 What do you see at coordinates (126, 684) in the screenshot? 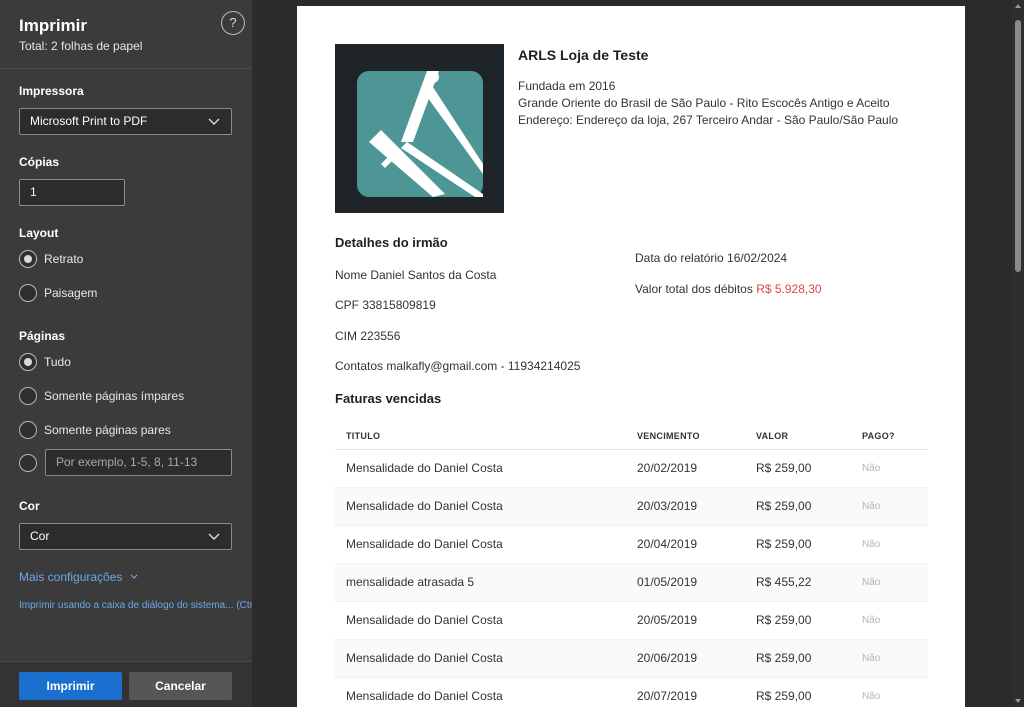
I see `panel-footer: Imprimir Cancelar` at bounding box center [126, 684].